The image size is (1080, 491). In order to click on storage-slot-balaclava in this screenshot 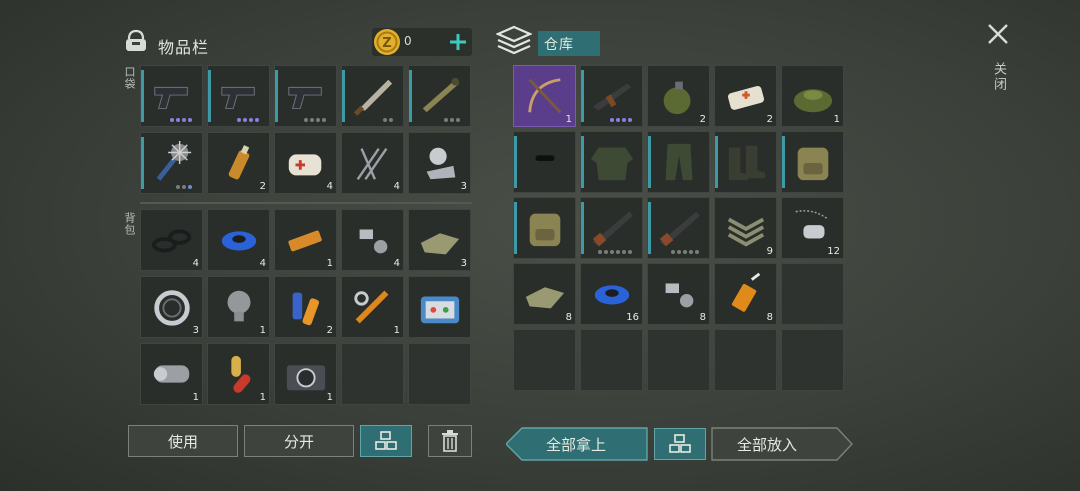, I will do `click(544, 162)`.